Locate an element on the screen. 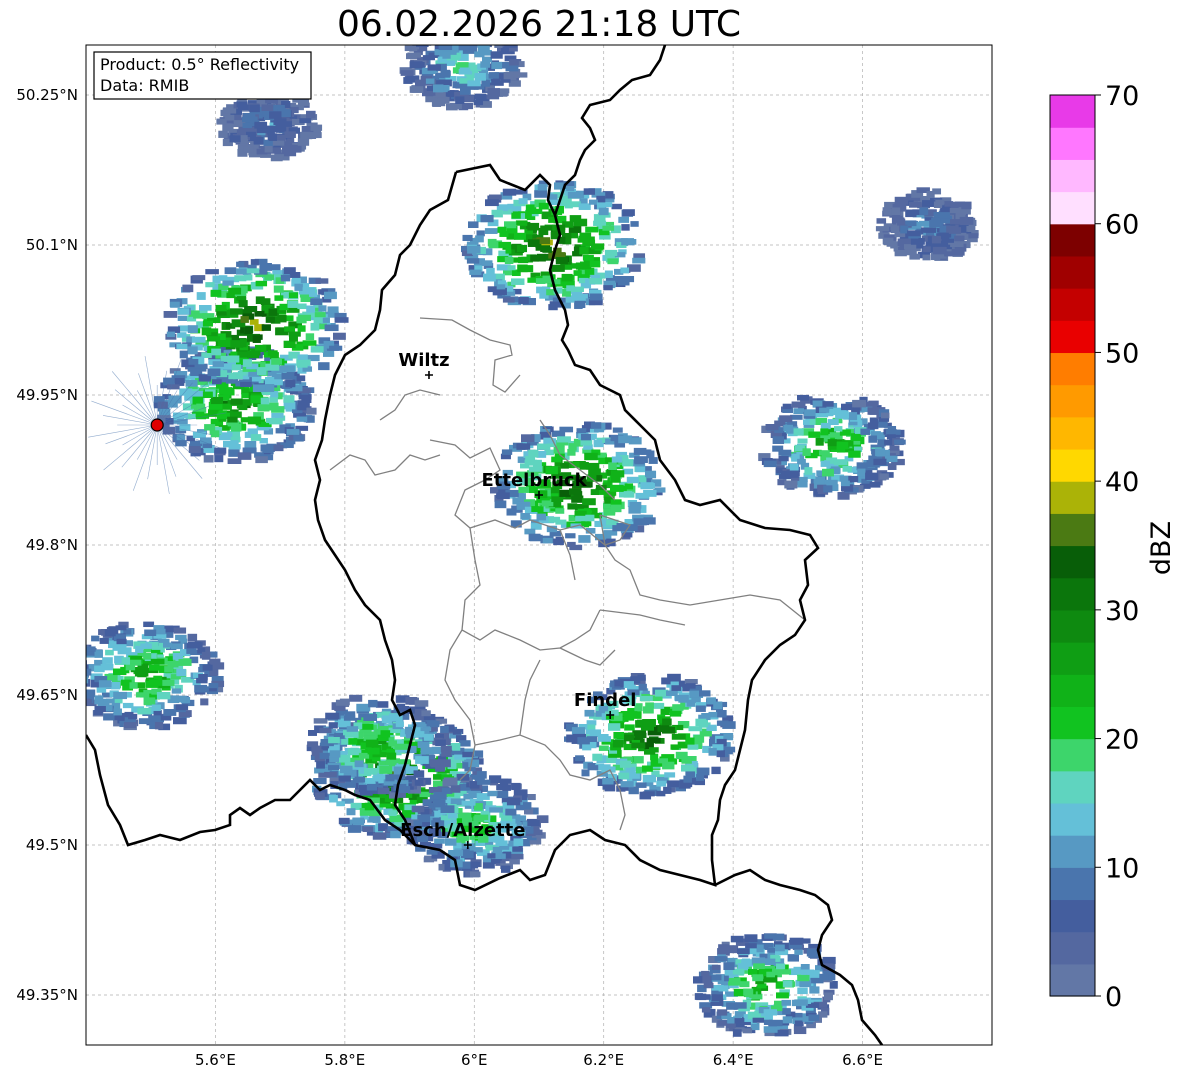 The height and width of the screenshot is (1081, 1184). colorbar-tick-label: 10 is located at coordinates (1122, 868).